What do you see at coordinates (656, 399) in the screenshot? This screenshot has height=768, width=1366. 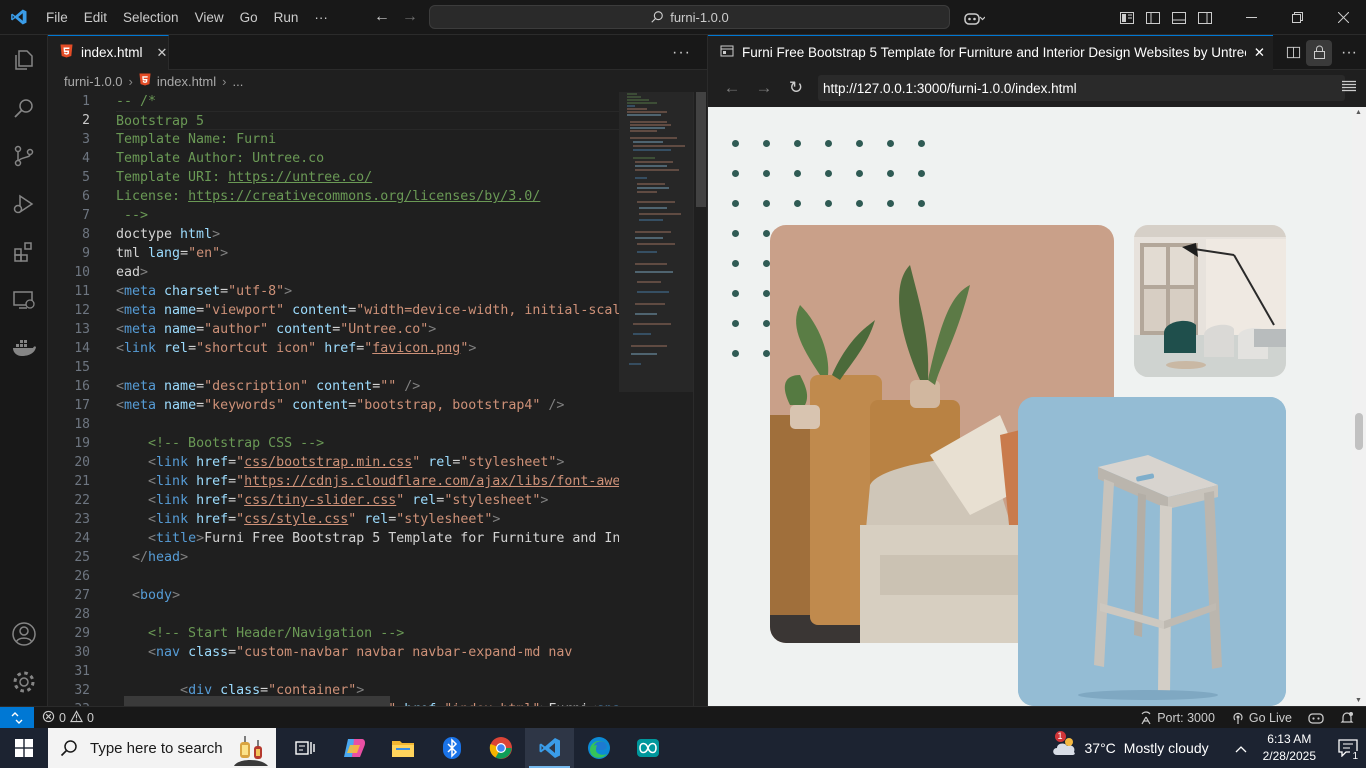 I see `minimap` at bounding box center [656, 399].